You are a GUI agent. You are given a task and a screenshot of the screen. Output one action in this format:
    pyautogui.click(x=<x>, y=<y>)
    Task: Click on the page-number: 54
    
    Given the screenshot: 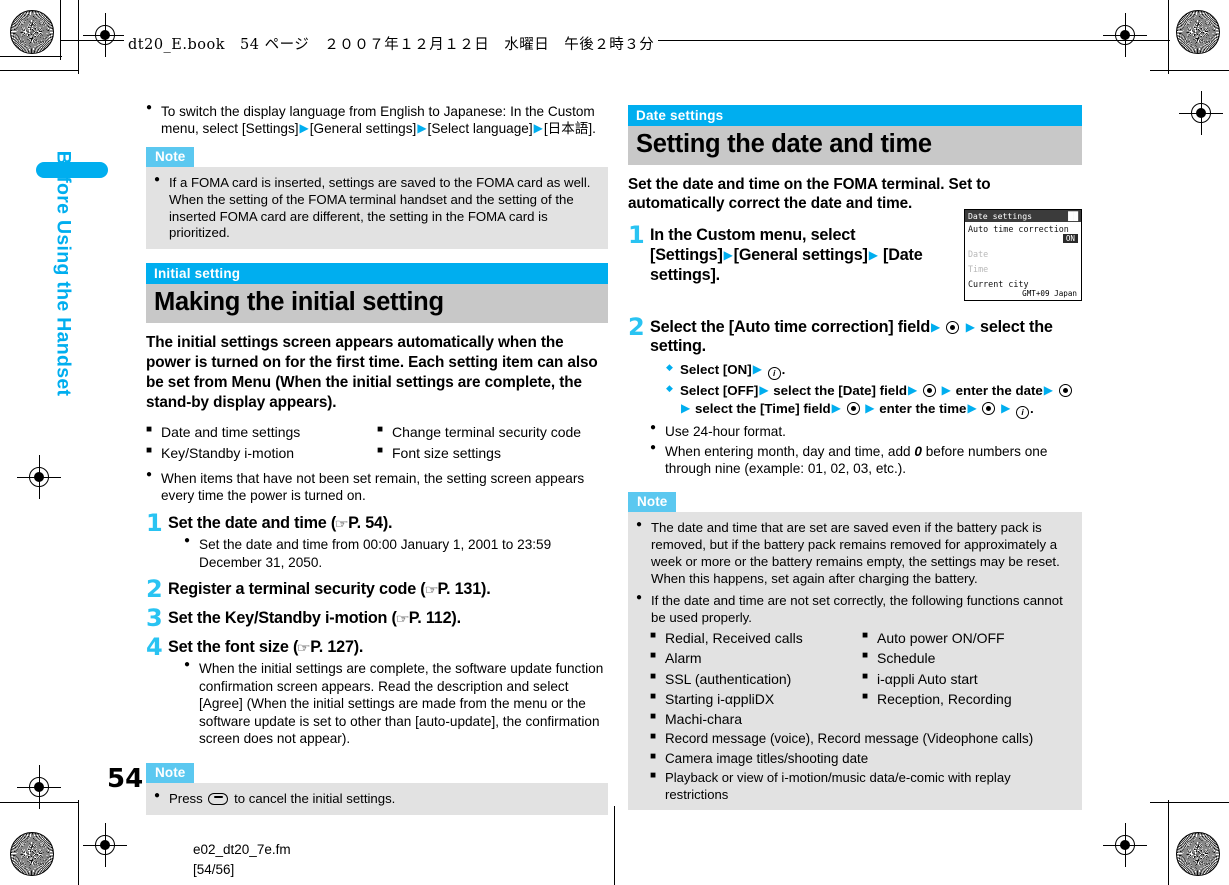 What is the action you would take?
    pyautogui.click(x=125, y=779)
    